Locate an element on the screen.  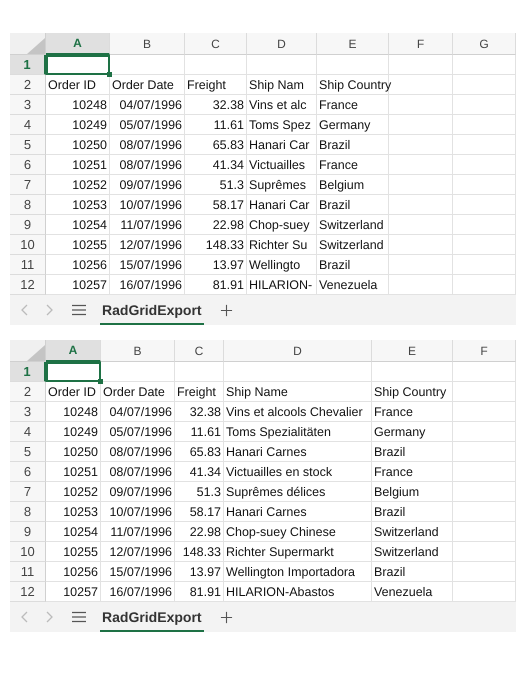
table-cell: 12/07/1996 is located at coordinates (147, 245).